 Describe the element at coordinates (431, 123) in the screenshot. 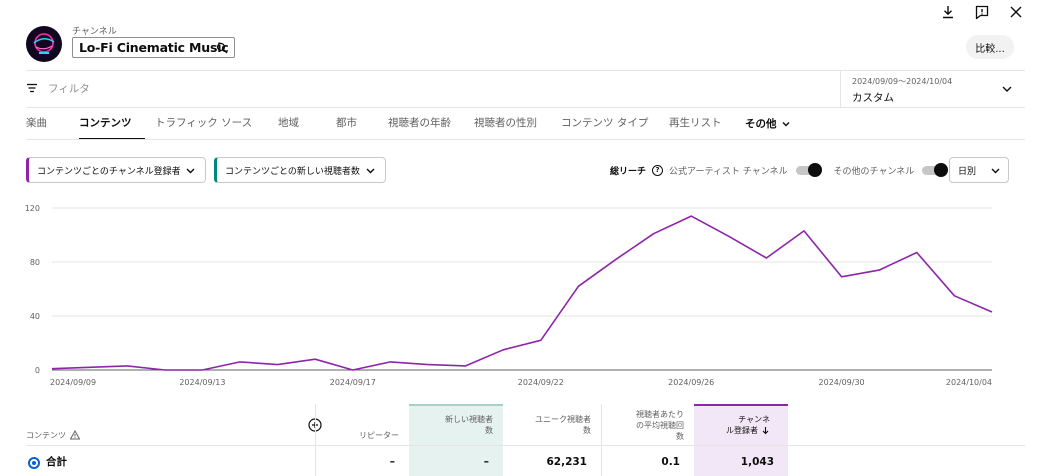

I see `tab-viewer-age: 視聴者の年齢` at that location.